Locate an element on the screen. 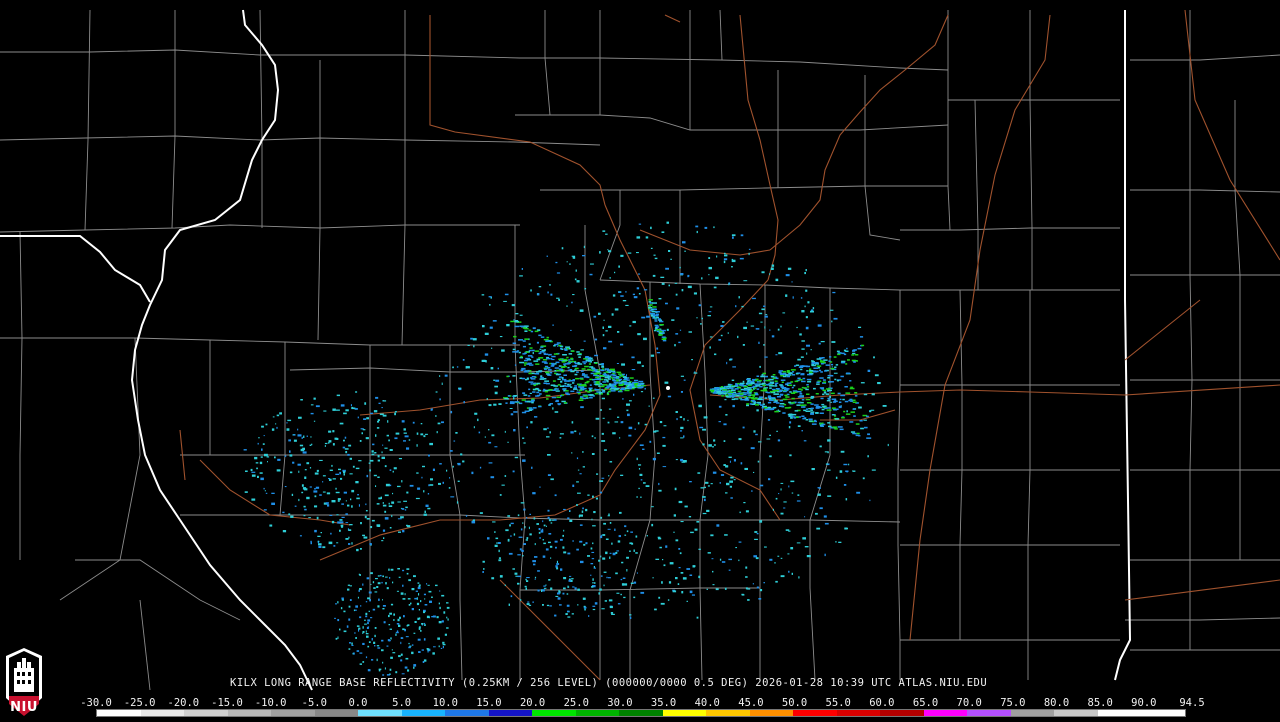  scale-label: 5.0 is located at coordinates (402, 703).